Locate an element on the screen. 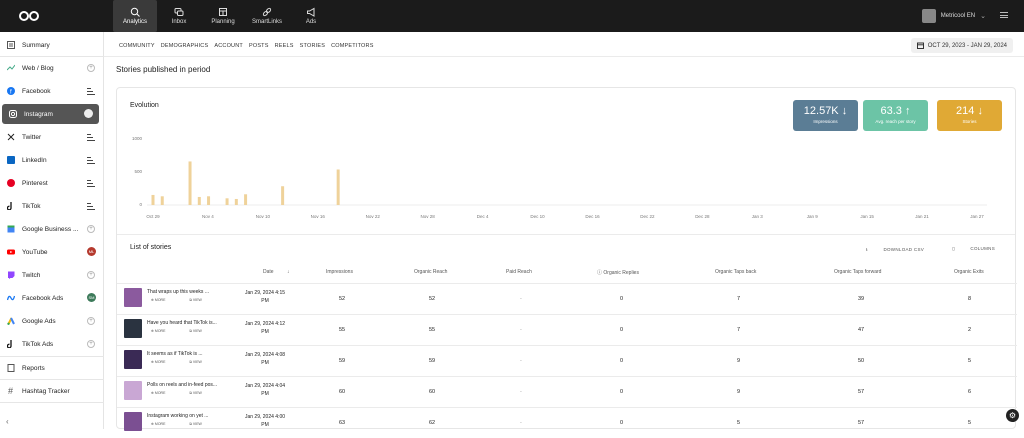 The height and width of the screenshot is (438, 1024). col-impressions: Impressions is located at coordinates (339, 272).